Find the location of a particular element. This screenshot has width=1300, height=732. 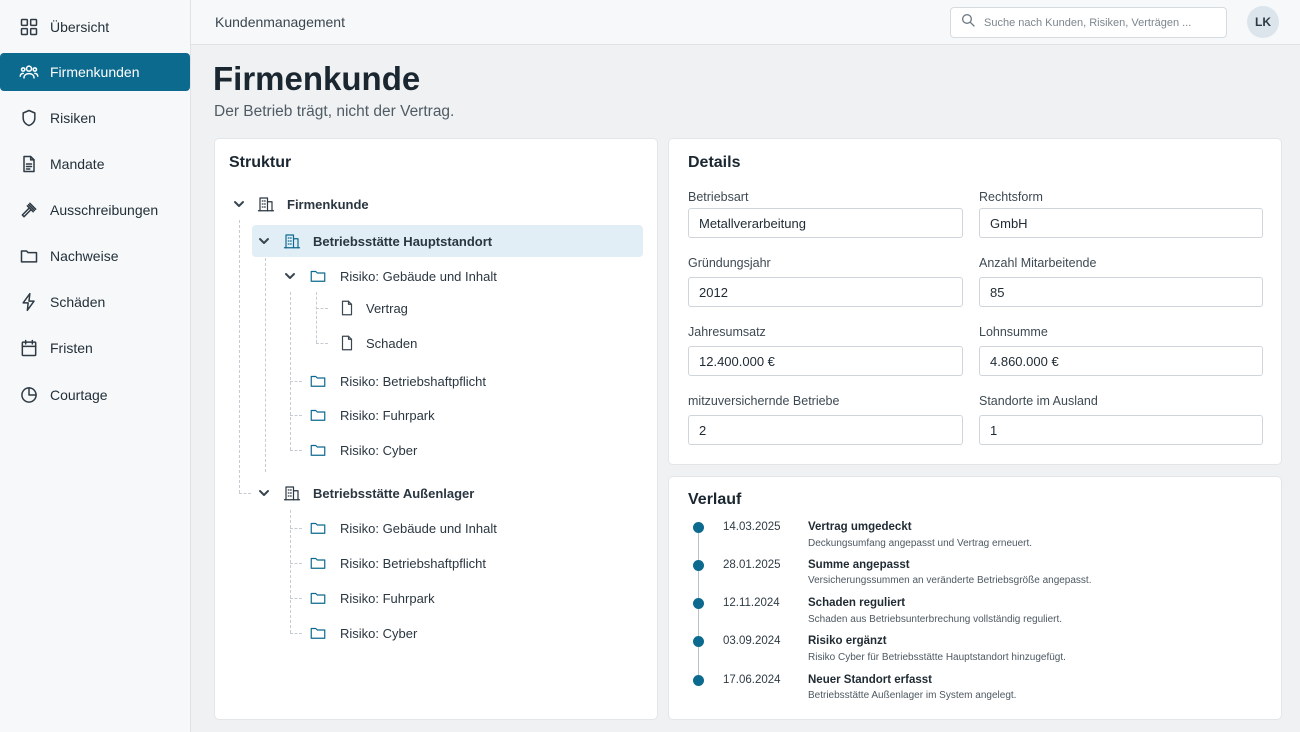

timeline-title: Neuer Standort erfasst is located at coordinates (870, 680).